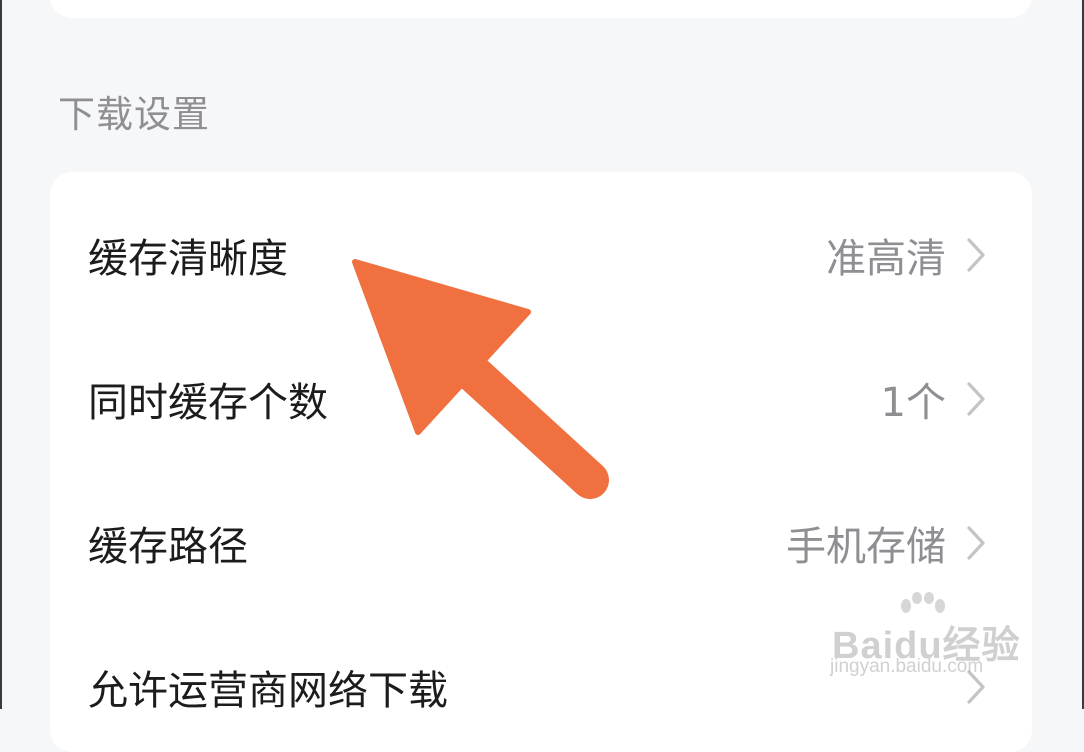  Describe the element at coordinates (268, 691) in the screenshot. I see `setting-label: 允许运营商网络下载` at that location.